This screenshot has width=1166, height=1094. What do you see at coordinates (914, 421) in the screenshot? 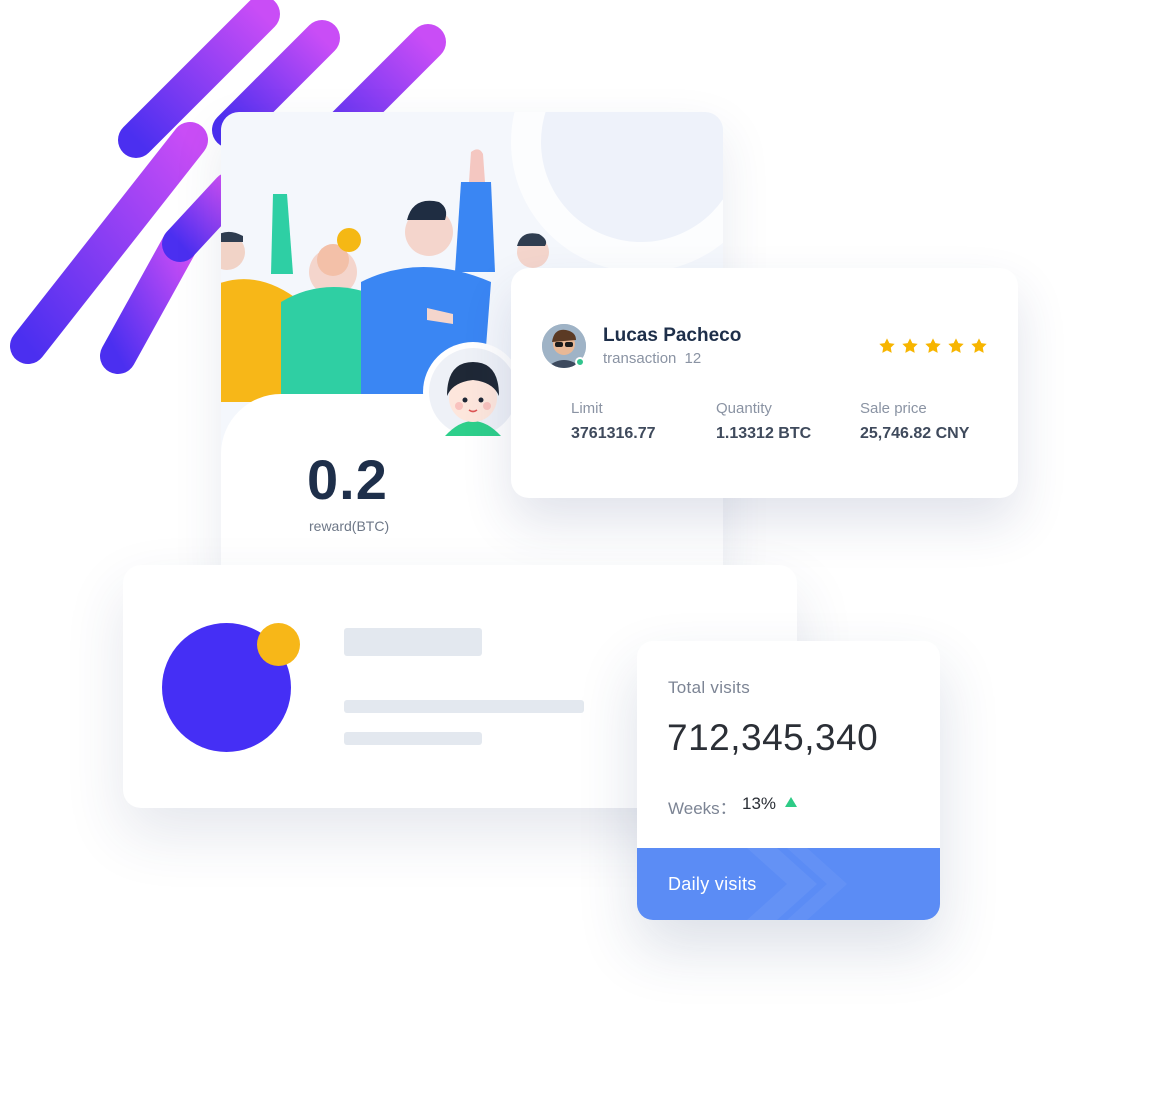
I see `sale-price-column: Sale price 25,746.82 CNY` at bounding box center [914, 421].